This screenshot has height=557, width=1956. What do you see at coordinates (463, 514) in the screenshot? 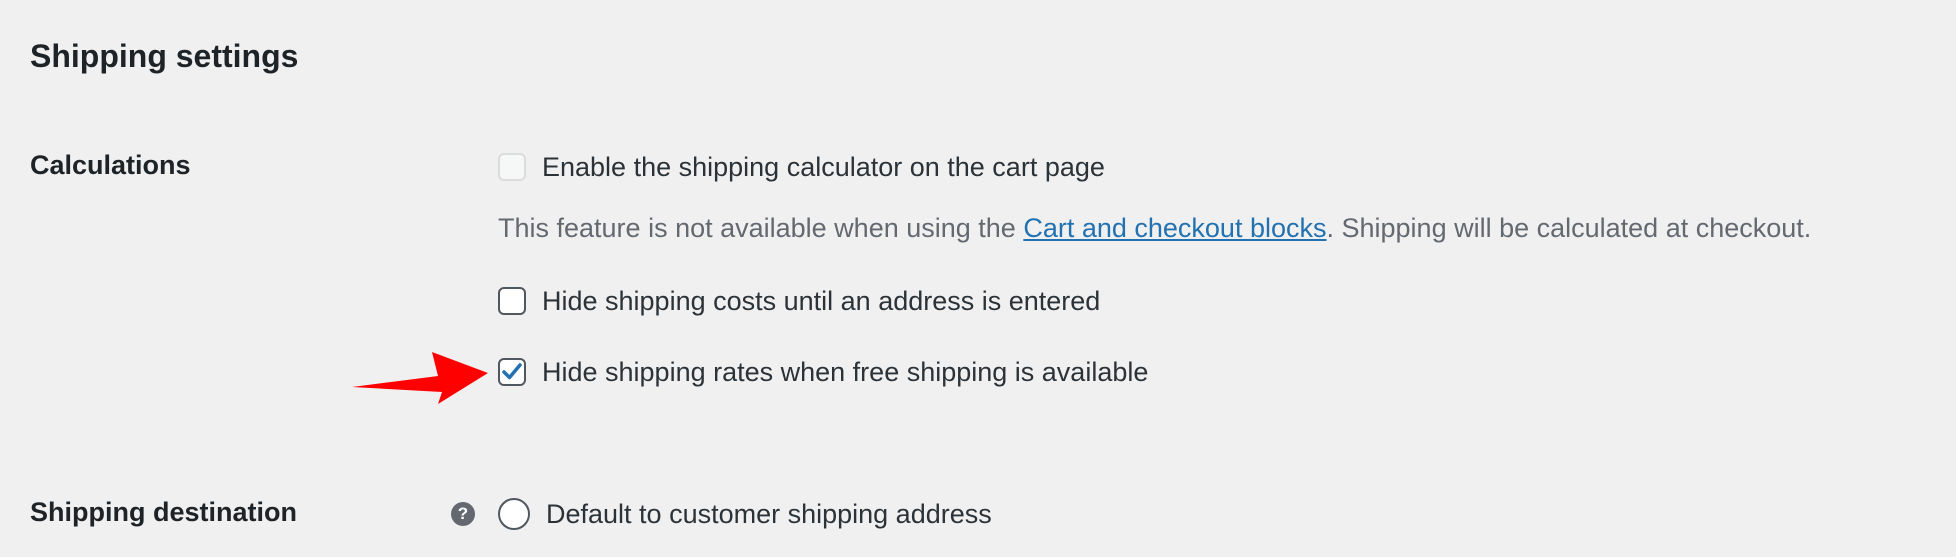
I see `question-mark-icon: ?` at bounding box center [463, 514].